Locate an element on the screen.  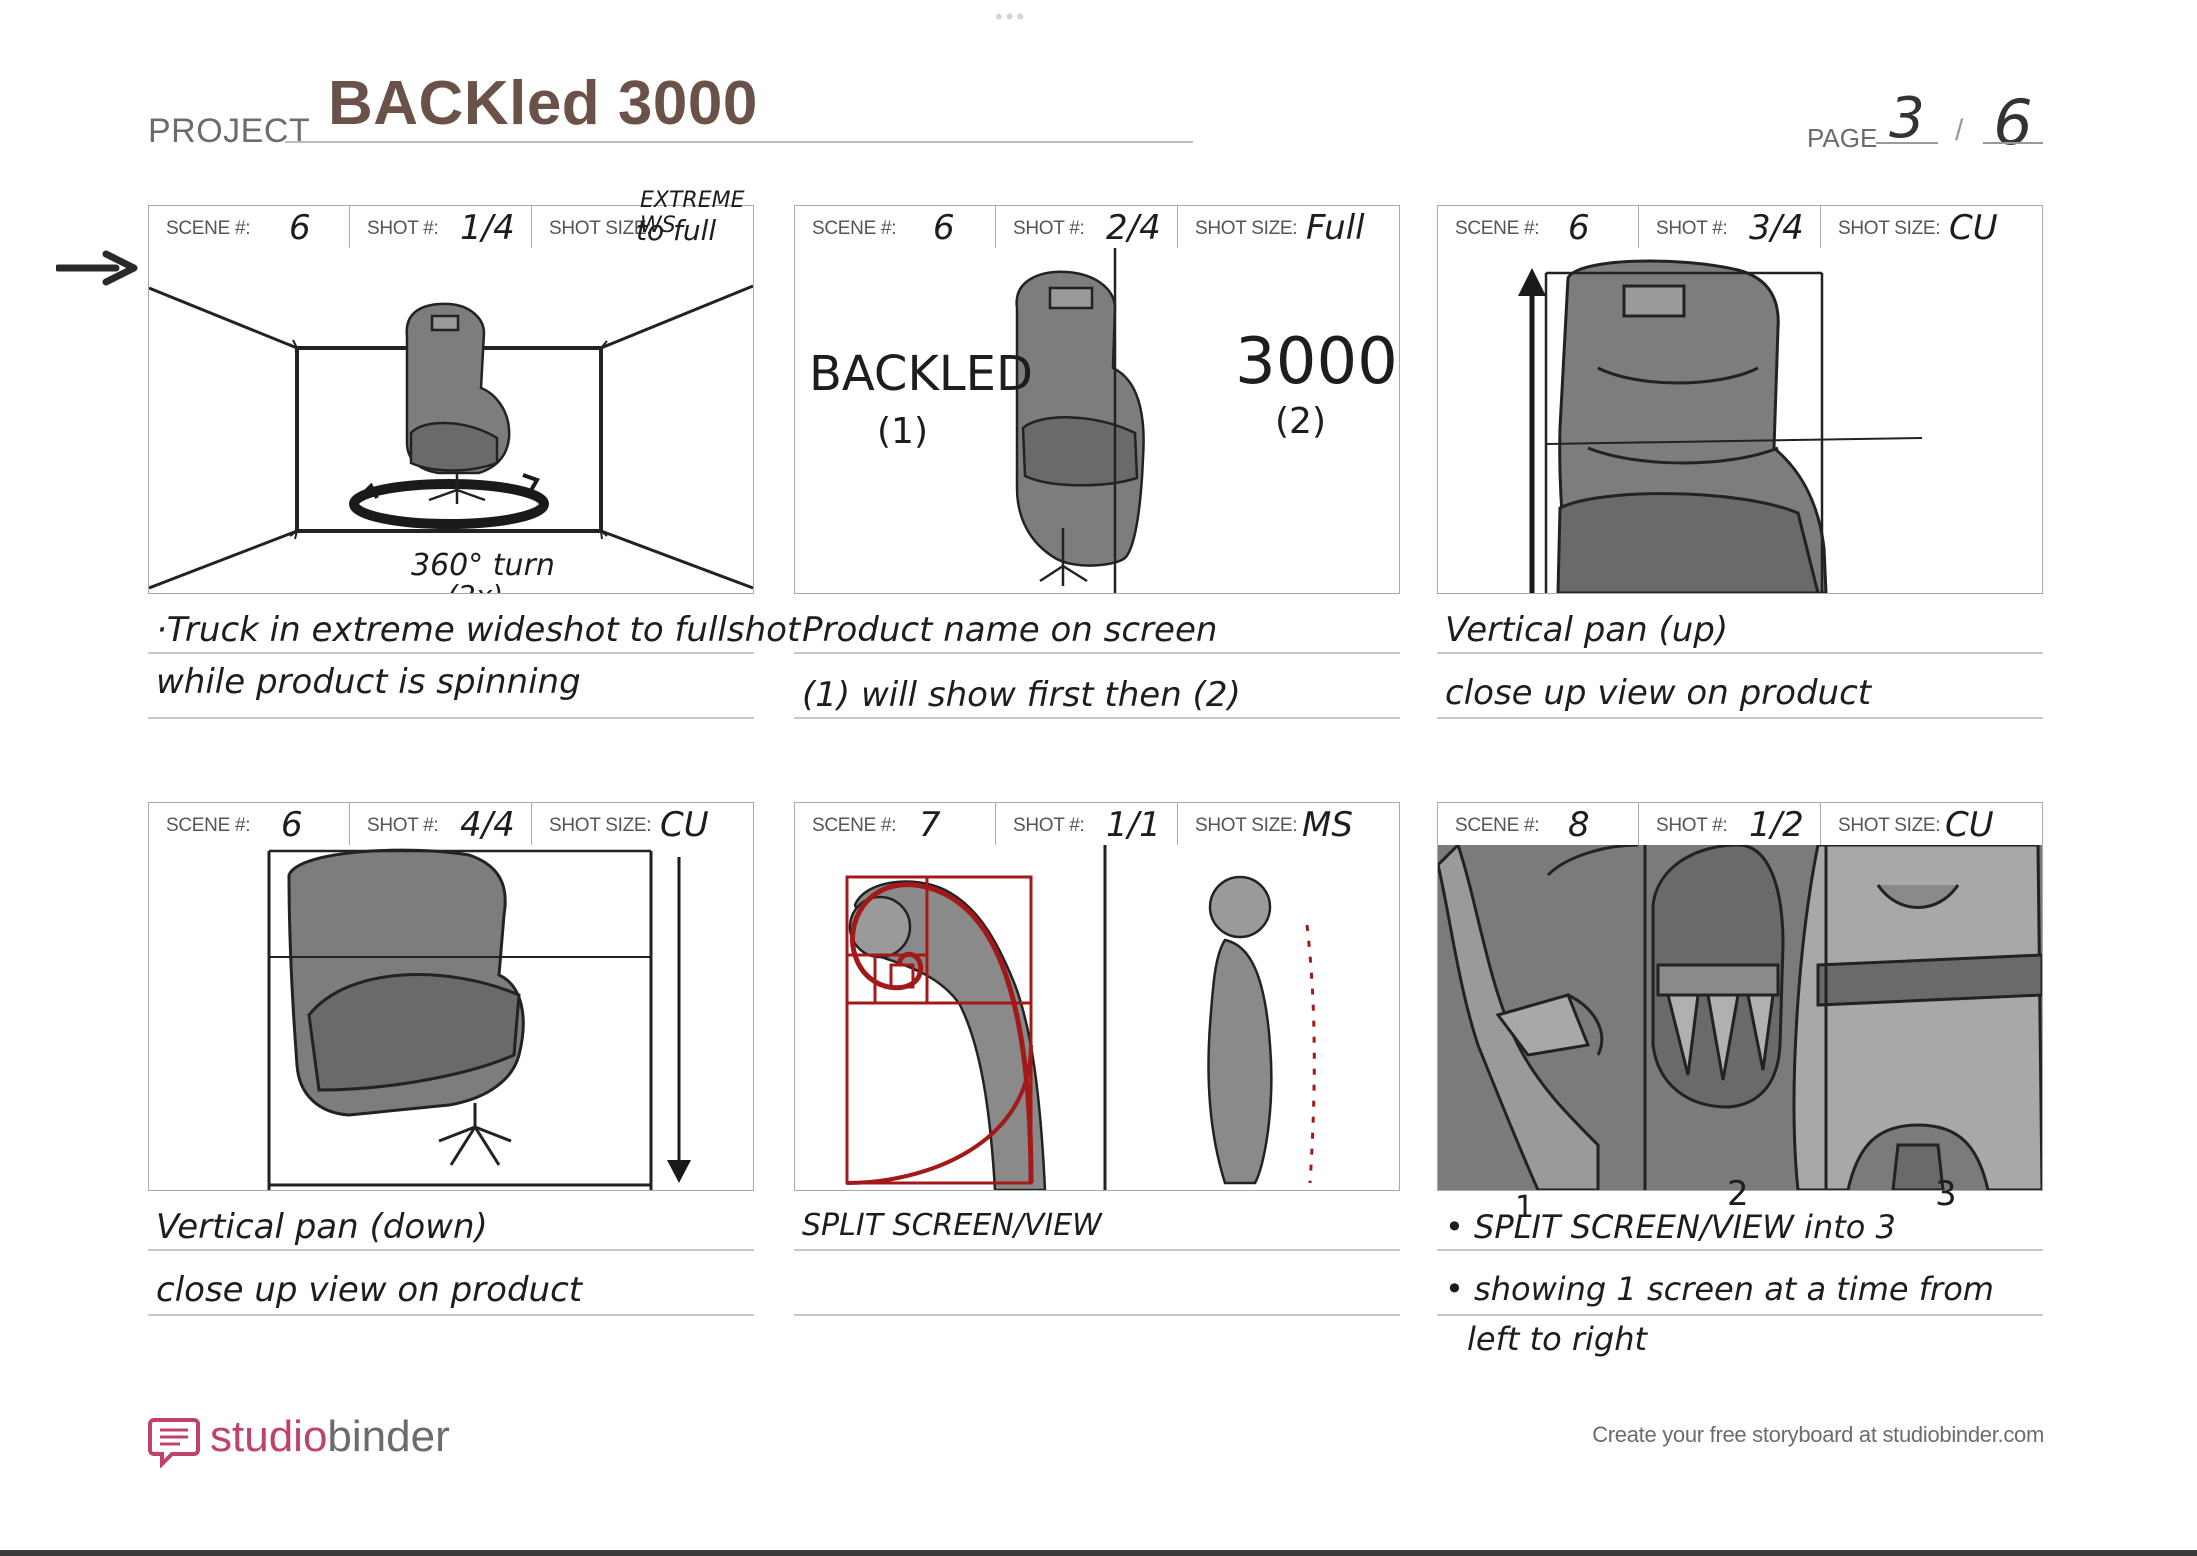
turn-count-annotation: (2x) is located at coordinates (475, 586).